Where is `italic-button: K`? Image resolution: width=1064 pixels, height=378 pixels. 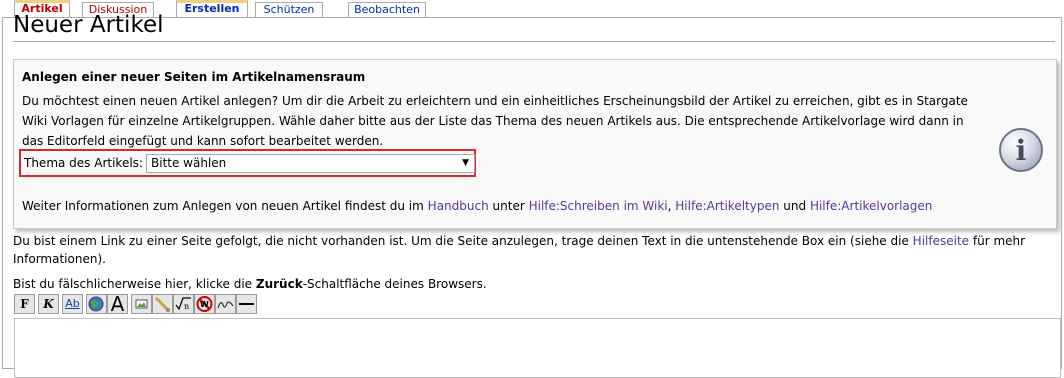
italic-button: K is located at coordinates (48, 304).